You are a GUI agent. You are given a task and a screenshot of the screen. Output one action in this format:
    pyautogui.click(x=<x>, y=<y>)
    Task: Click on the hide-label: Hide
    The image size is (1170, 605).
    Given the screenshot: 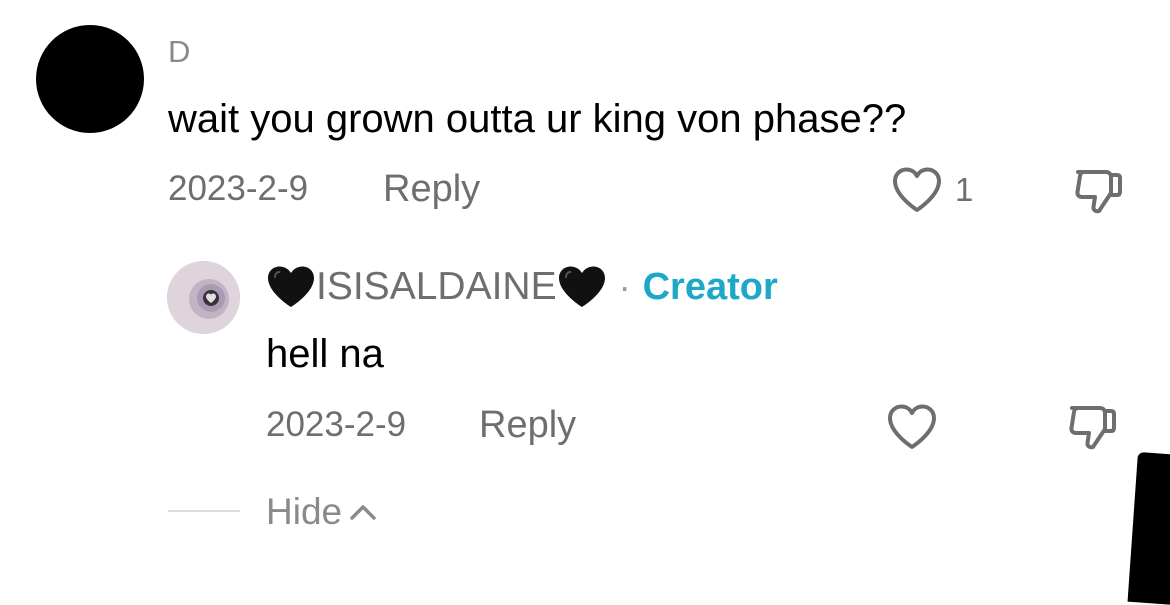 What is the action you would take?
    pyautogui.click(x=304, y=511)
    